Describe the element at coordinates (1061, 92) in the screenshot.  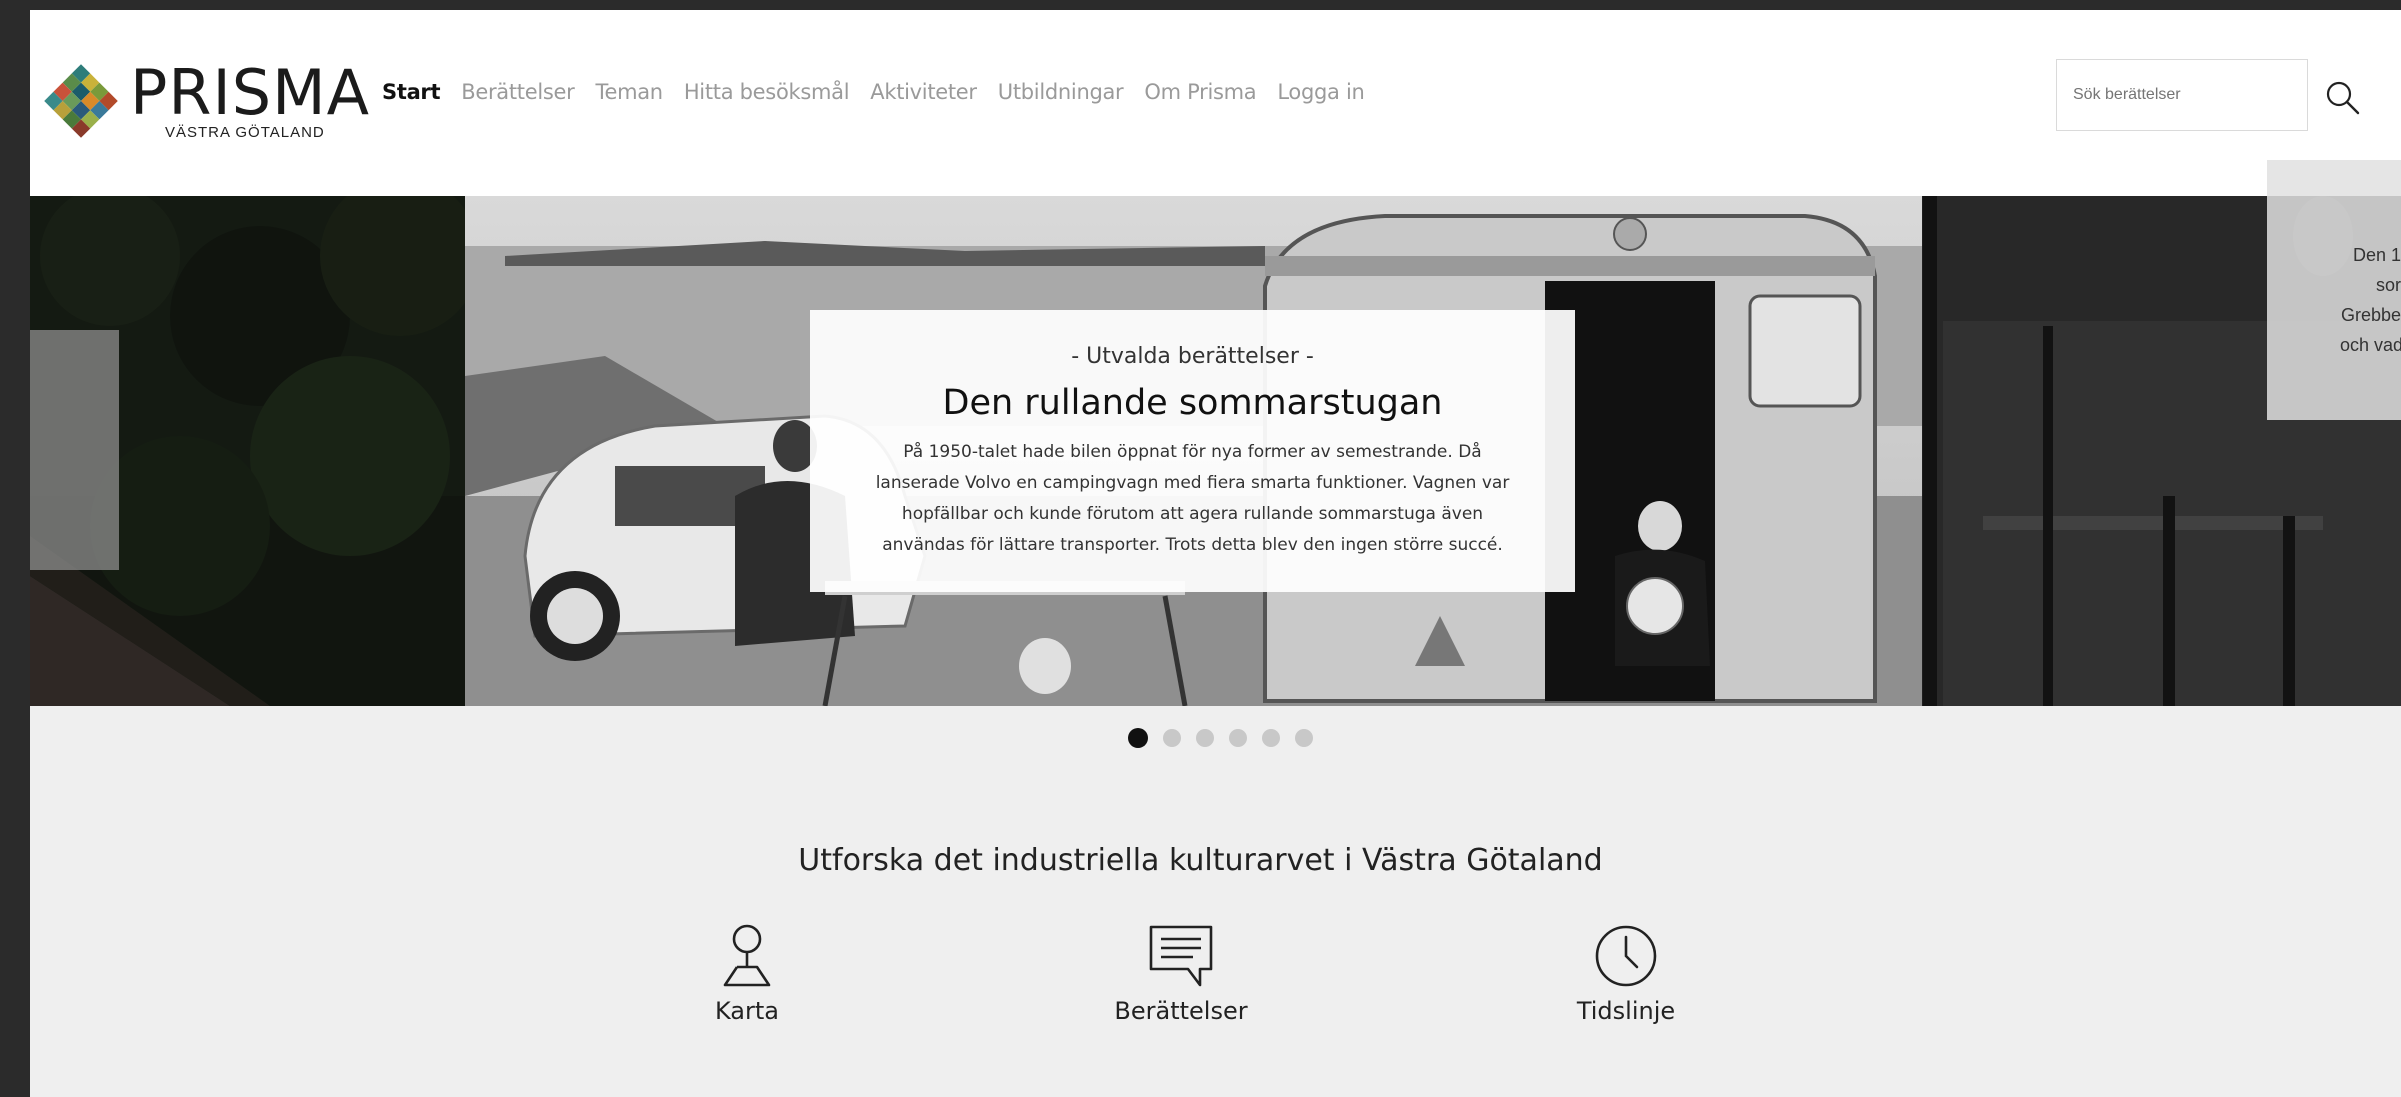
I see `nav-item-utbildningar: Utbildningar` at that location.